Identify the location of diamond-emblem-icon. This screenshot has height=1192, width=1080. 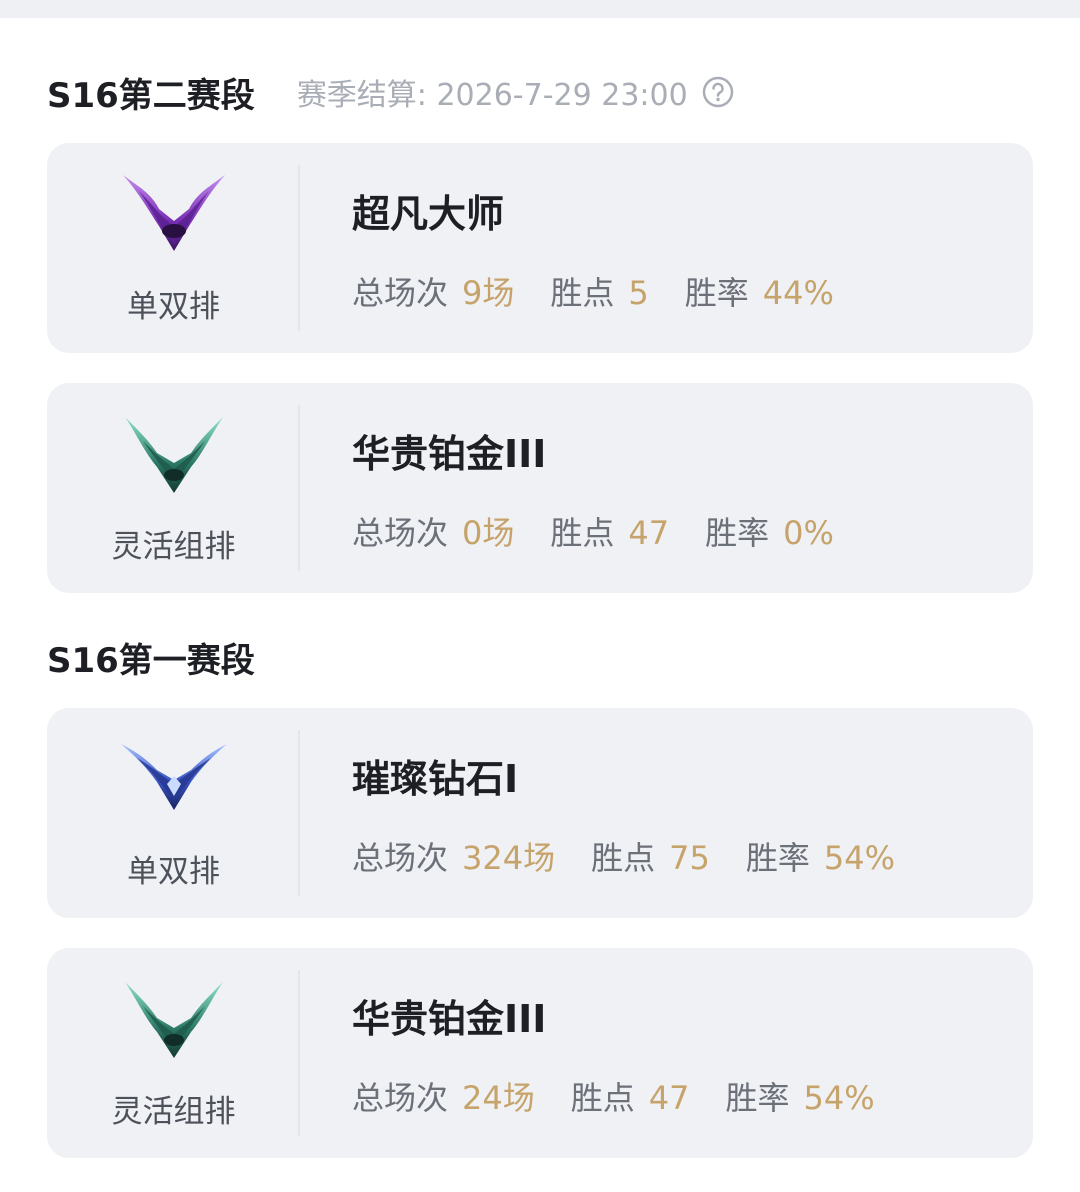
(173, 776).